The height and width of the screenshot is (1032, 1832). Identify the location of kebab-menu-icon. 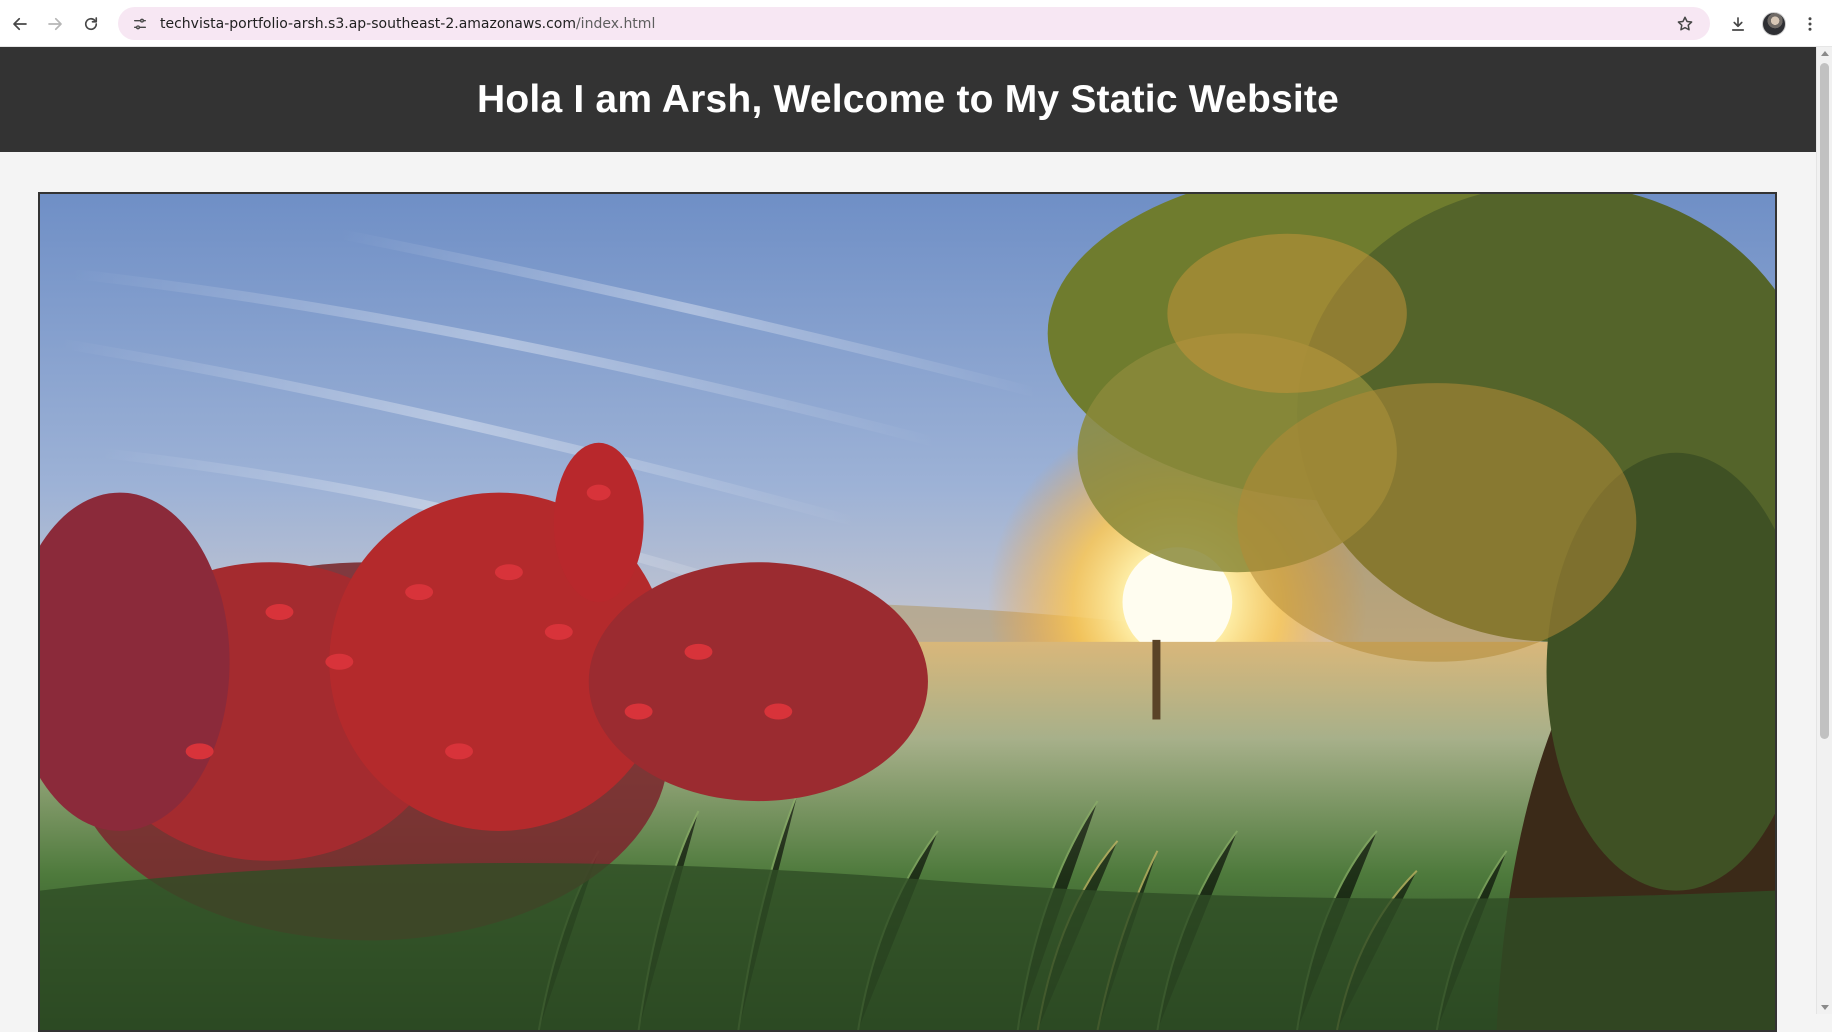
(1810, 24).